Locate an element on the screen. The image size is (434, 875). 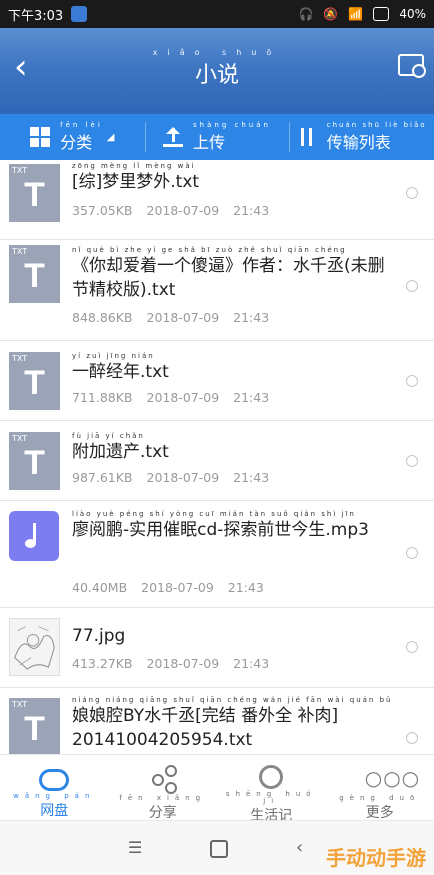
transfer-pinyin: chuán shū liè biǎo is located at coordinates (377, 125).